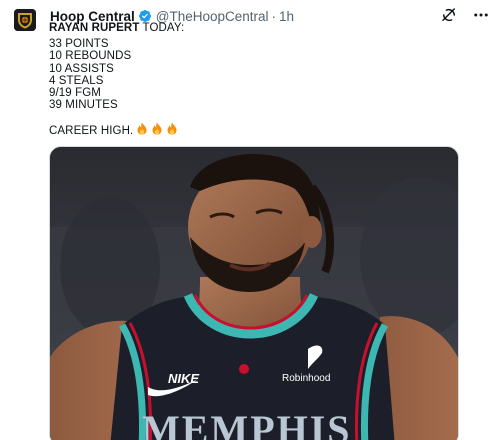 The width and height of the screenshot is (500, 440). What do you see at coordinates (286, 16) in the screenshot?
I see `tweet-timestamp: 1h` at bounding box center [286, 16].